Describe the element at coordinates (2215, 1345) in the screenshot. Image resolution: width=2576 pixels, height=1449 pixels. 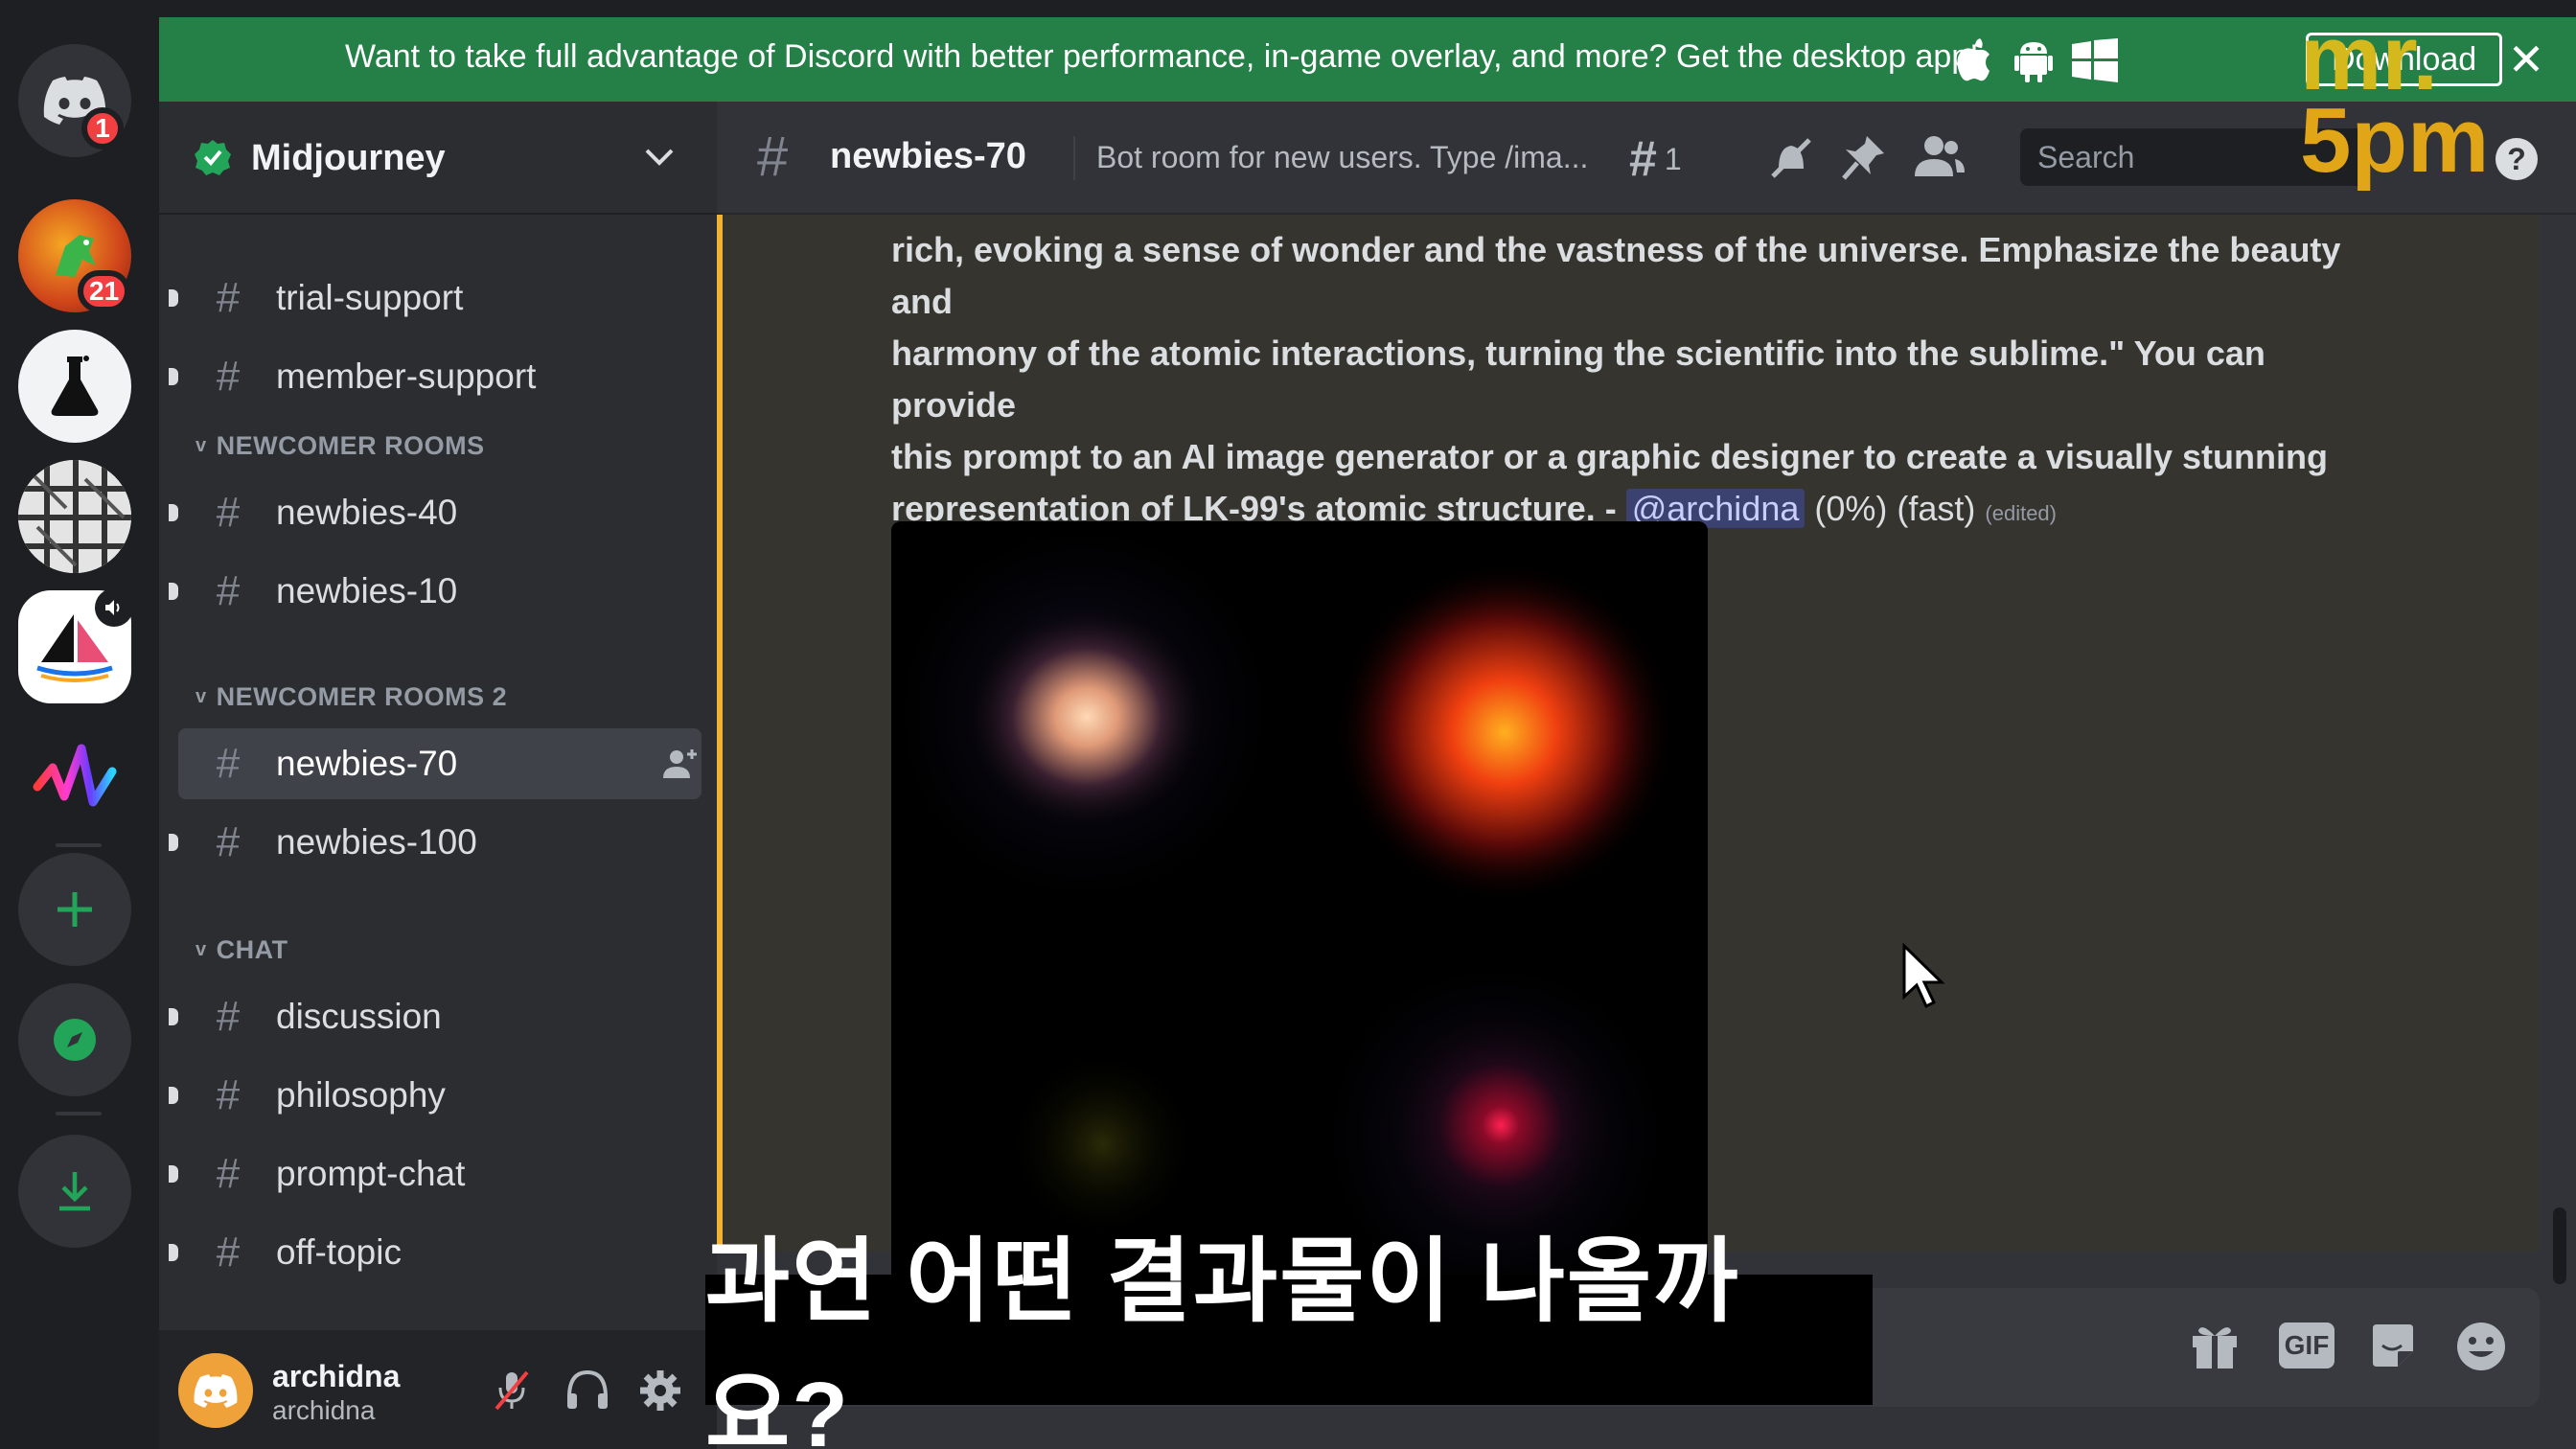
I see `gift-icon` at that location.